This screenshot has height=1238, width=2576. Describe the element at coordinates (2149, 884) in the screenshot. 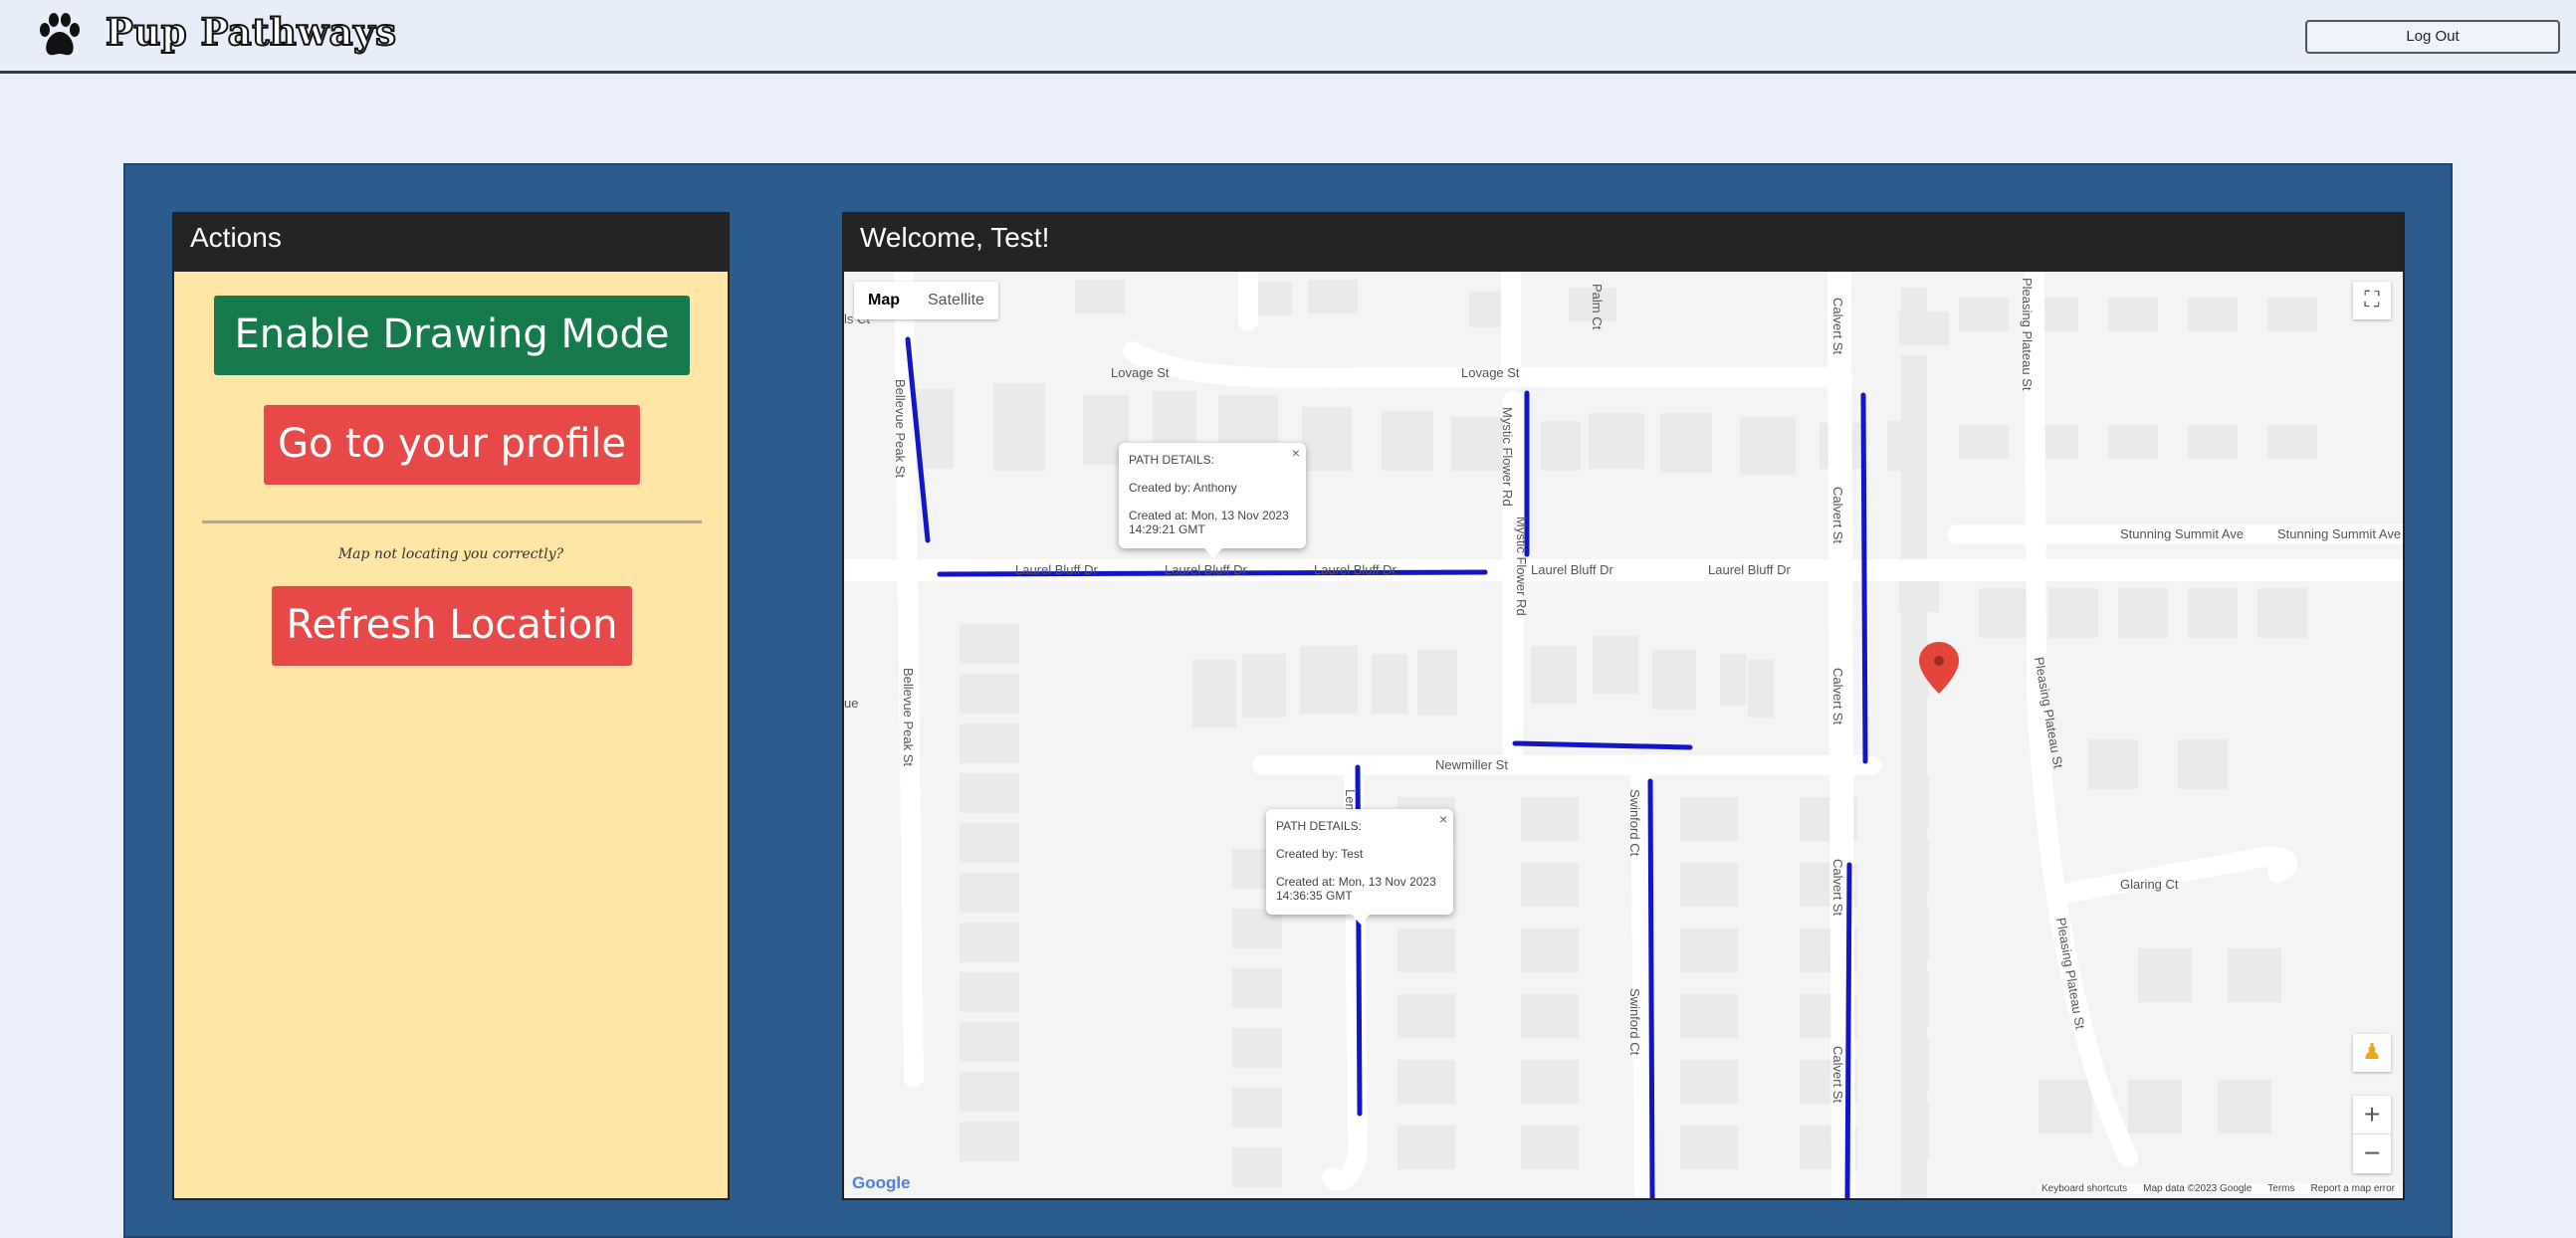

I see `street-label: Glaring Ct` at that location.